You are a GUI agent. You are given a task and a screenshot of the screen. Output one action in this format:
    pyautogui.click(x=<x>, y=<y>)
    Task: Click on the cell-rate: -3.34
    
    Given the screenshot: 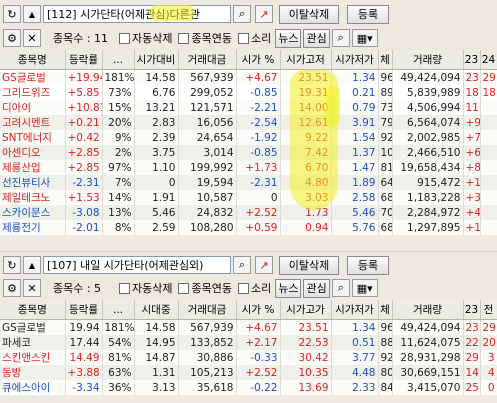 What is the action you would take?
    pyautogui.click(x=84, y=387)
    